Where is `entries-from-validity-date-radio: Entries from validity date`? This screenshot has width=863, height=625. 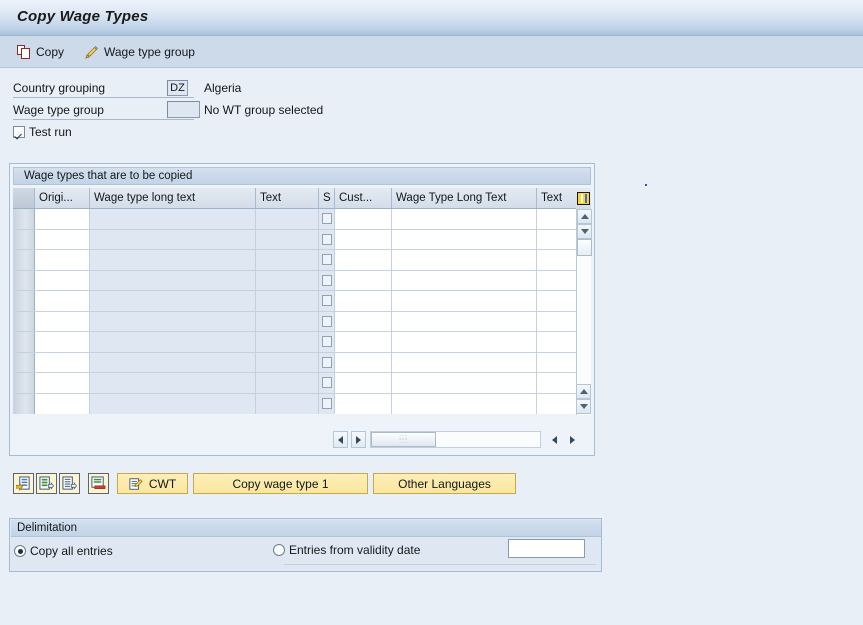
entries-from-validity-date-radio: Entries from validity date is located at coordinates (346, 550).